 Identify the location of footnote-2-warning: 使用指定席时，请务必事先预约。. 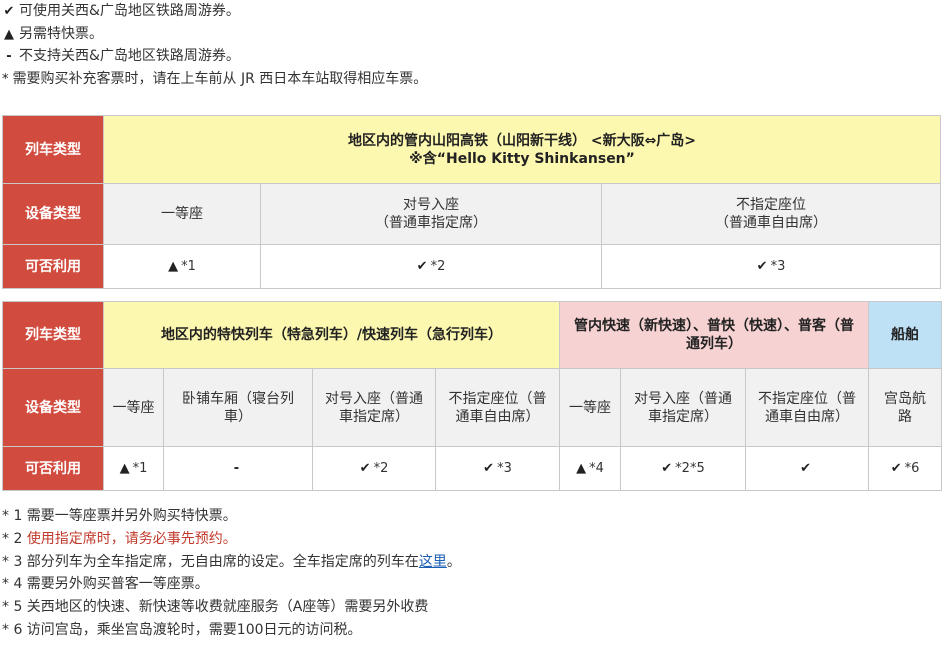
(131, 538).